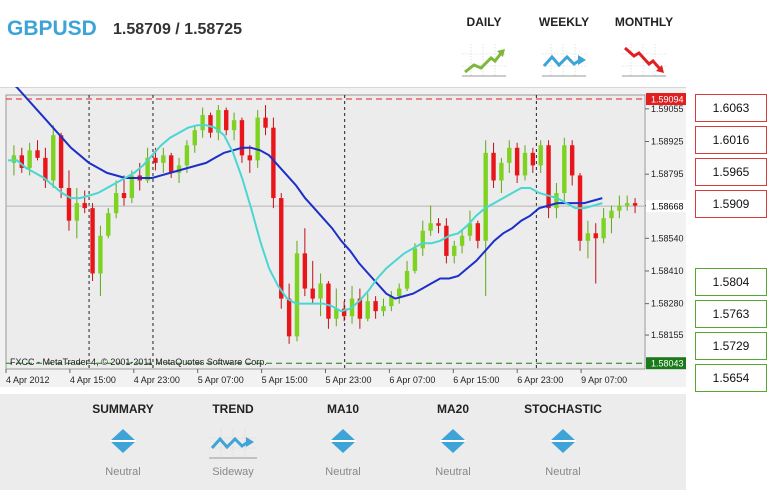 This screenshot has width=769, height=496. Describe the element at coordinates (731, 172) in the screenshot. I see `resistance-level: 1.5965` at that location.